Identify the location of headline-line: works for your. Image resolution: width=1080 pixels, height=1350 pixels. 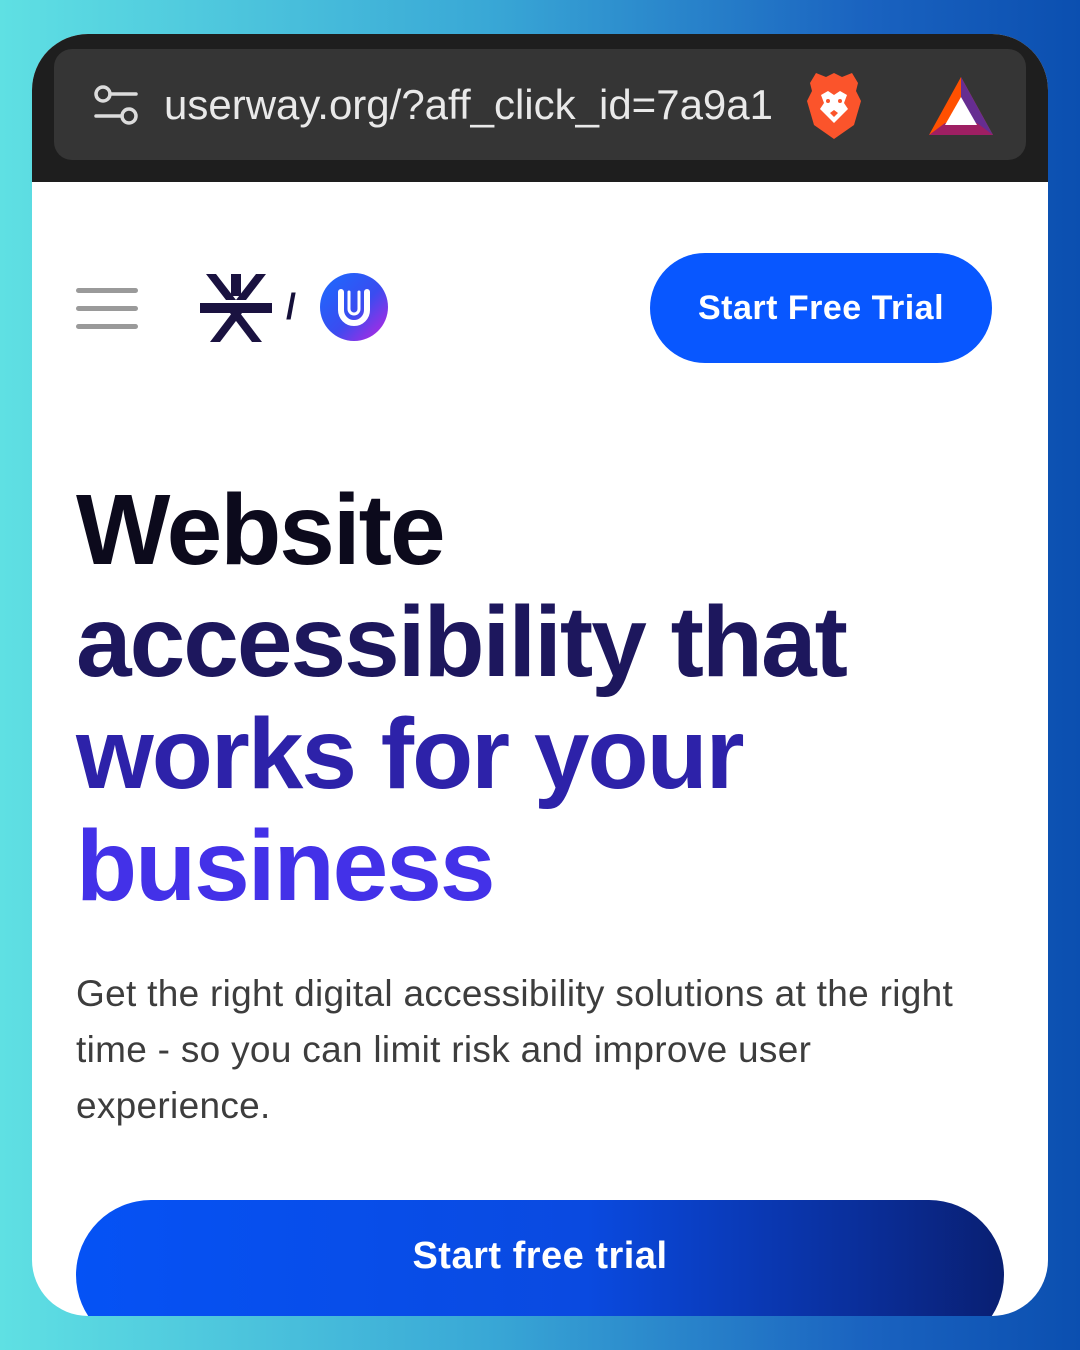
(410, 754).